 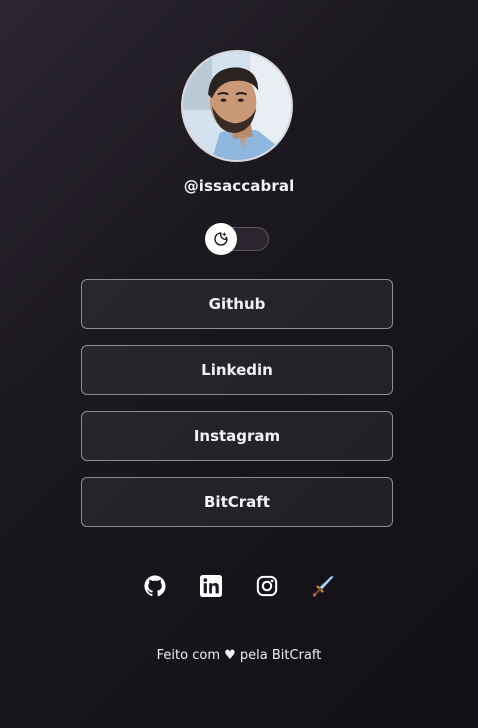 What do you see at coordinates (237, 502) in the screenshot?
I see `bitcraft-link-button: BitCraft` at bounding box center [237, 502].